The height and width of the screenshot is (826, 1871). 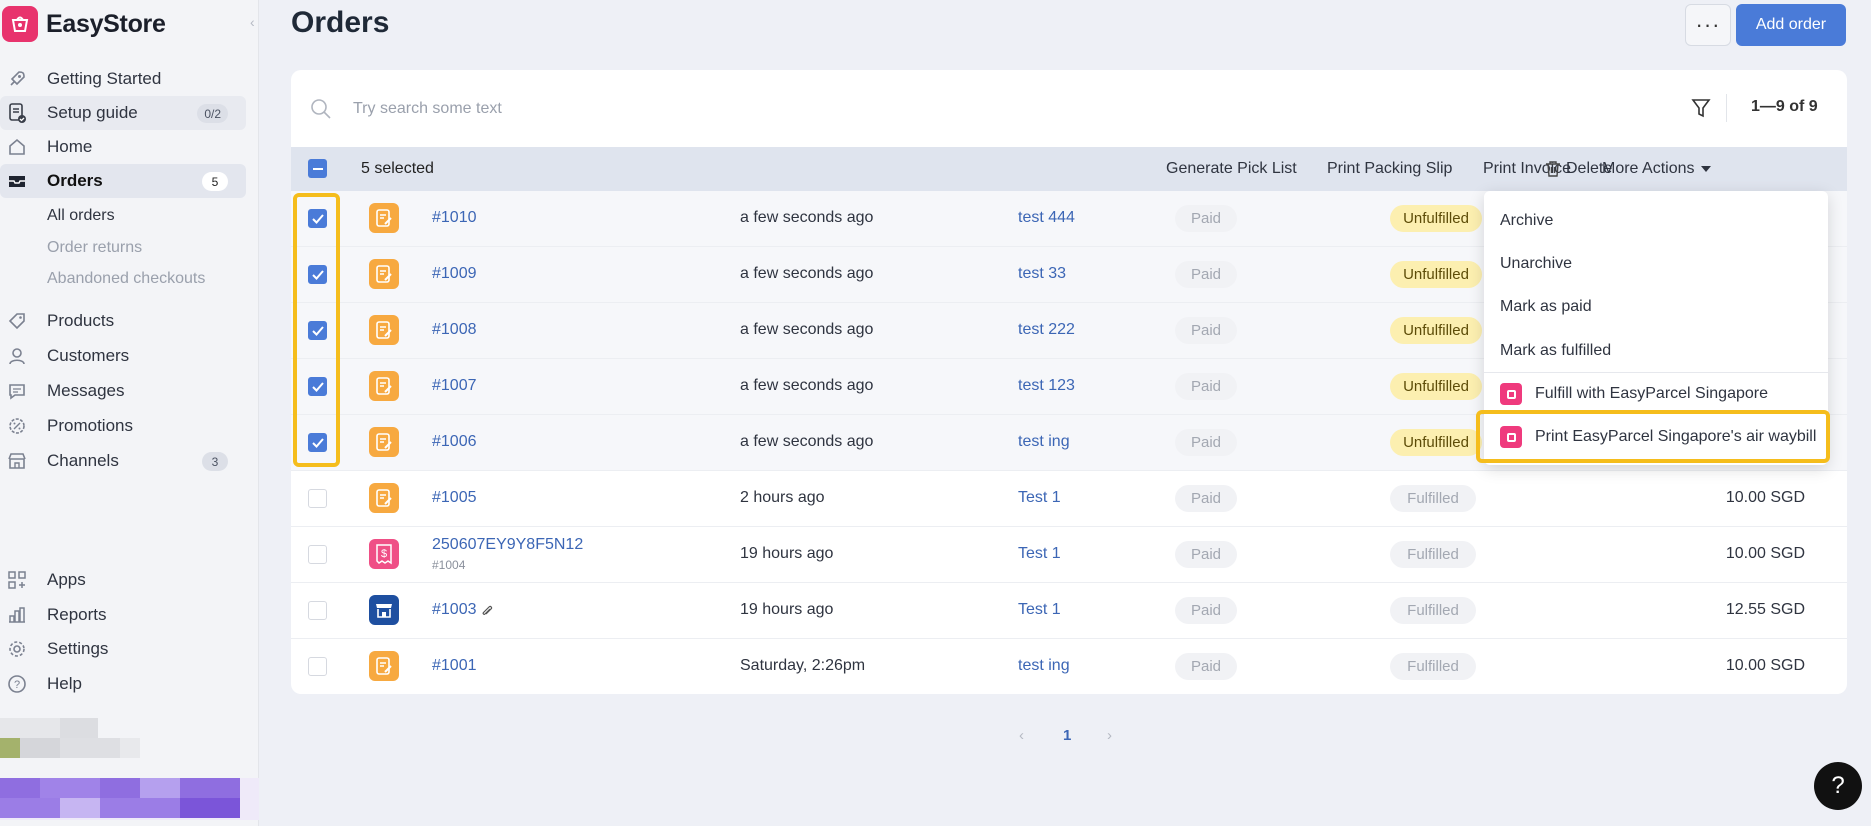 What do you see at coordinates (17, 356) in the screenshot?
I see `user-icon` at bounding box center [17, 356].